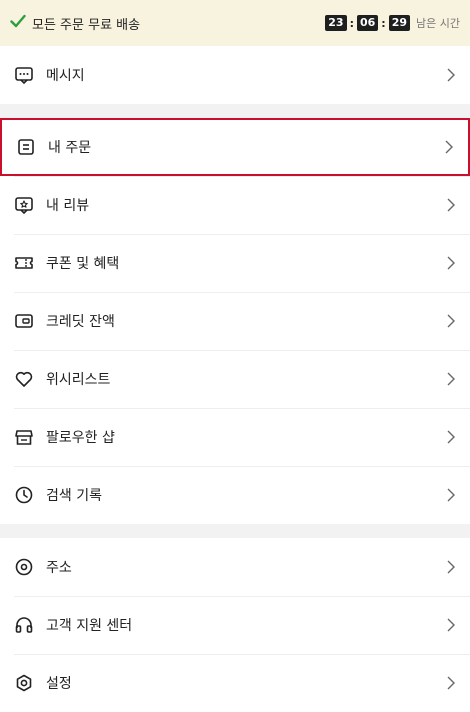 This screenshot has height=712, width=470. What do you see at coordinates (235, 437) in the screenshot?
I see `menu-item-followed-shops: 팔로우한 샵` at bounding box center [235, 437].